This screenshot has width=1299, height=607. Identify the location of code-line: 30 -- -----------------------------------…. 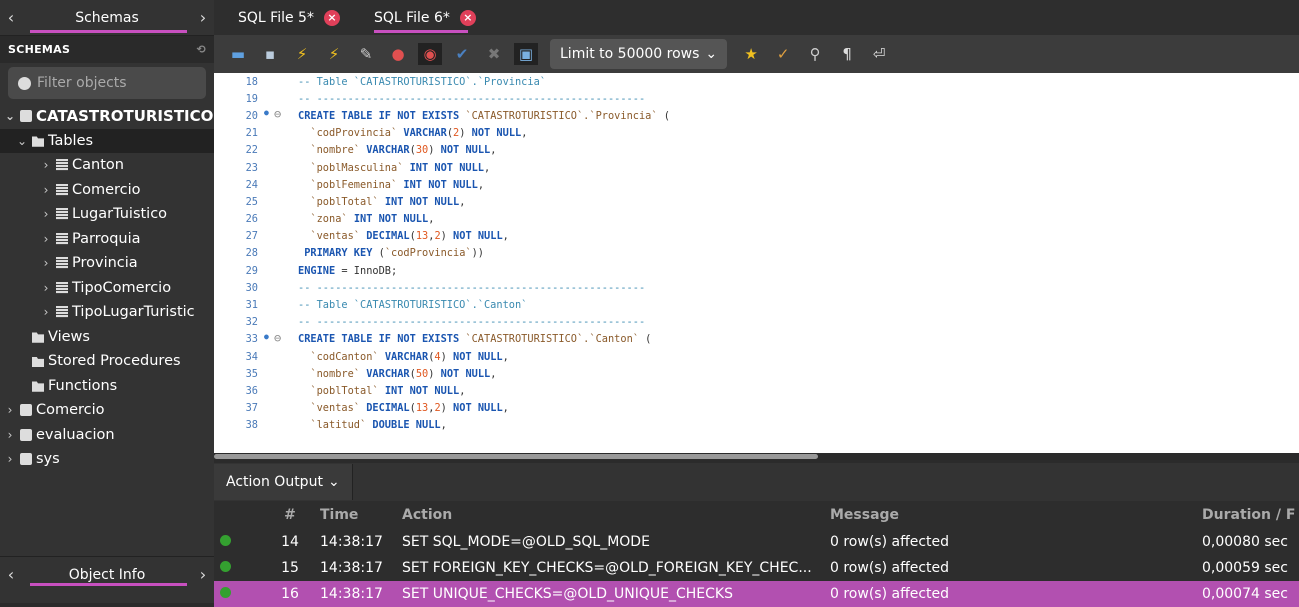
(756, 287).